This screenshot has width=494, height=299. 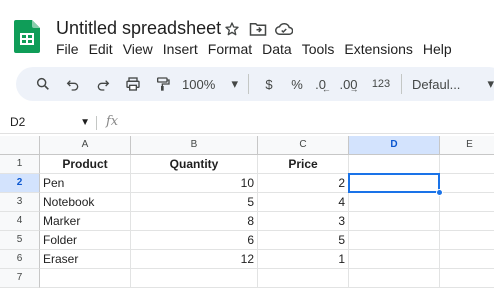 What do you see at coordinates (303, 259) in the screenshot?
I see `cell-c6: 1` at bounding box center [303, 259].